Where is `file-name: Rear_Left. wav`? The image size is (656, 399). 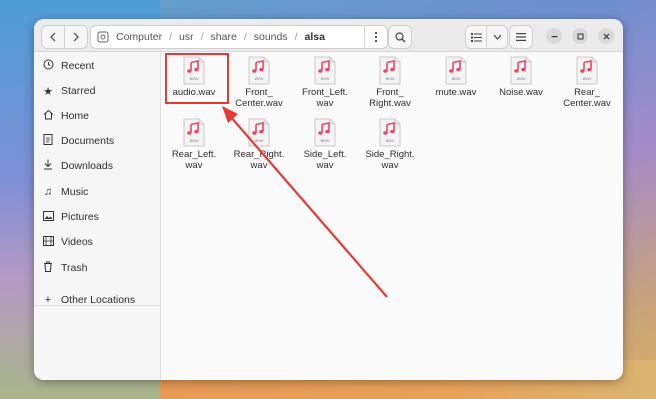 file-name: Rear_Left. wav is located at coordinates (194, 160).